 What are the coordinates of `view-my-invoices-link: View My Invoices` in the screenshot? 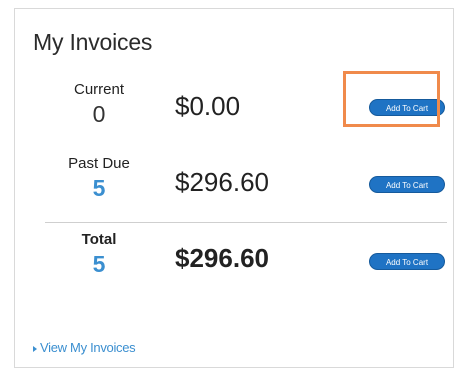 It's located at (84, 347).